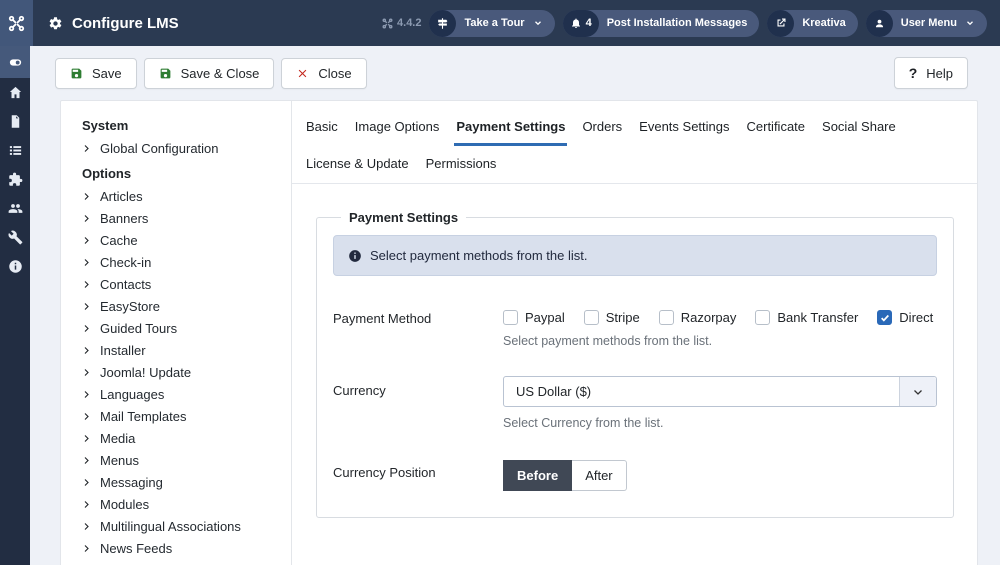 The width and height of the screenshot is (1000, 565). Describe the element at coordinates (182, 262) in the screenshot. I see `sidebar-item: Check-in` at that location.